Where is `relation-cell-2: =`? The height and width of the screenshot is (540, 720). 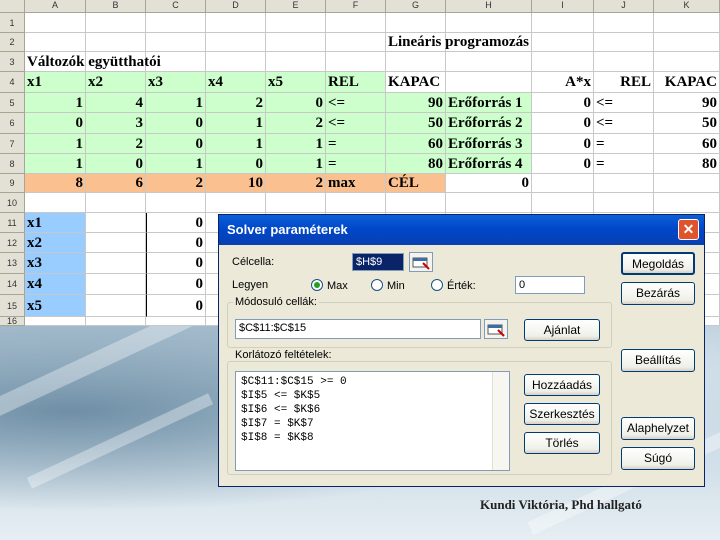 relation-cell-2: = is located at coordinates (624, 164).